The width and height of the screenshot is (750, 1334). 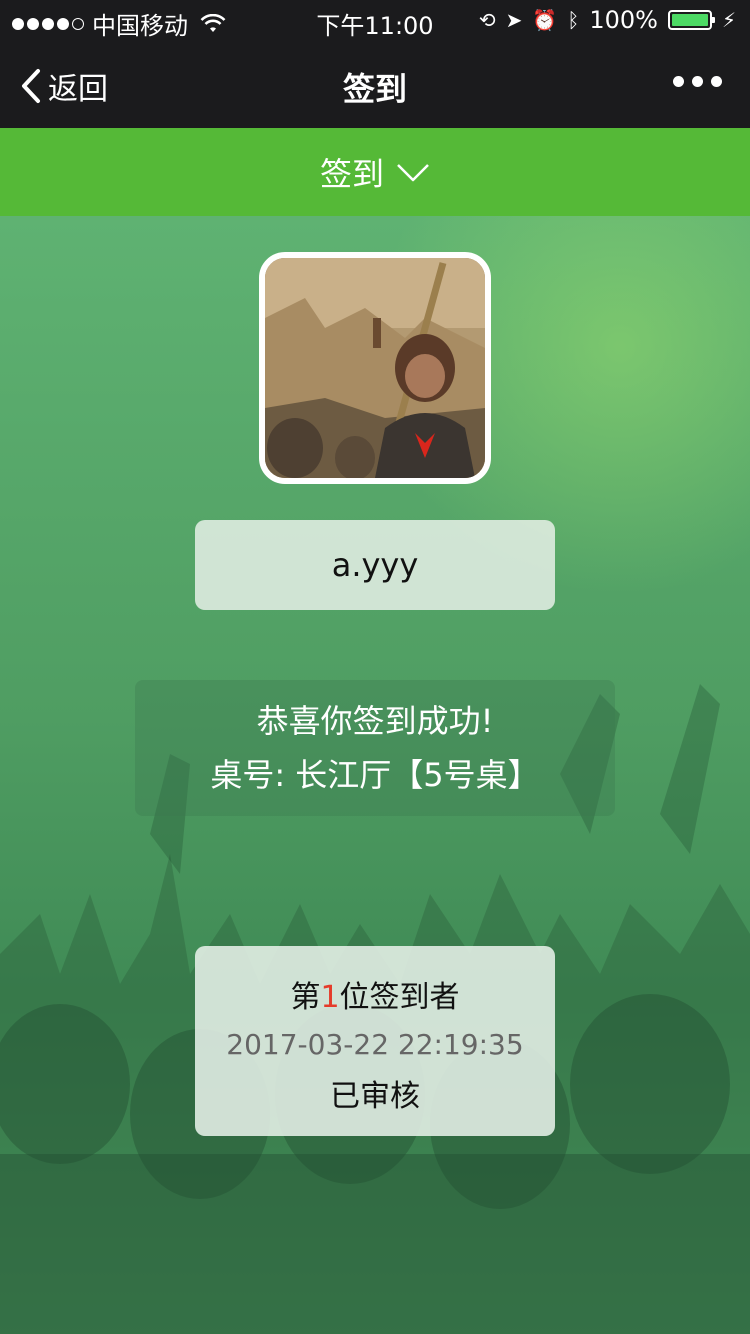 What do you see at coordinates (573, 20) in the screenshot?
I see `bluetooth-icon: ᛒ` at bounding box center [573, 20].